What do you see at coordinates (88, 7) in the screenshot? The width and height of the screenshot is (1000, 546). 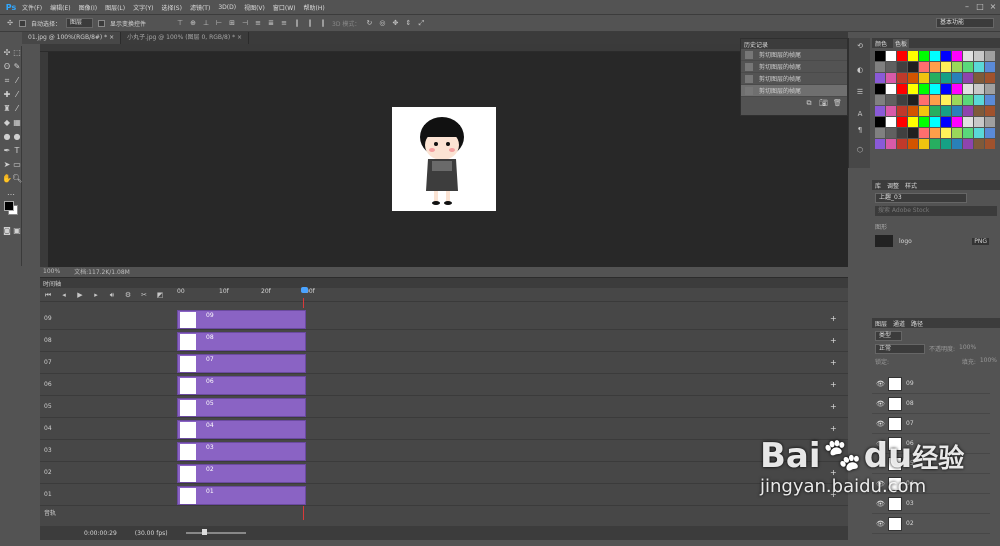 I see `menu-image: 图像(I)` at bounding box center [88, 7].